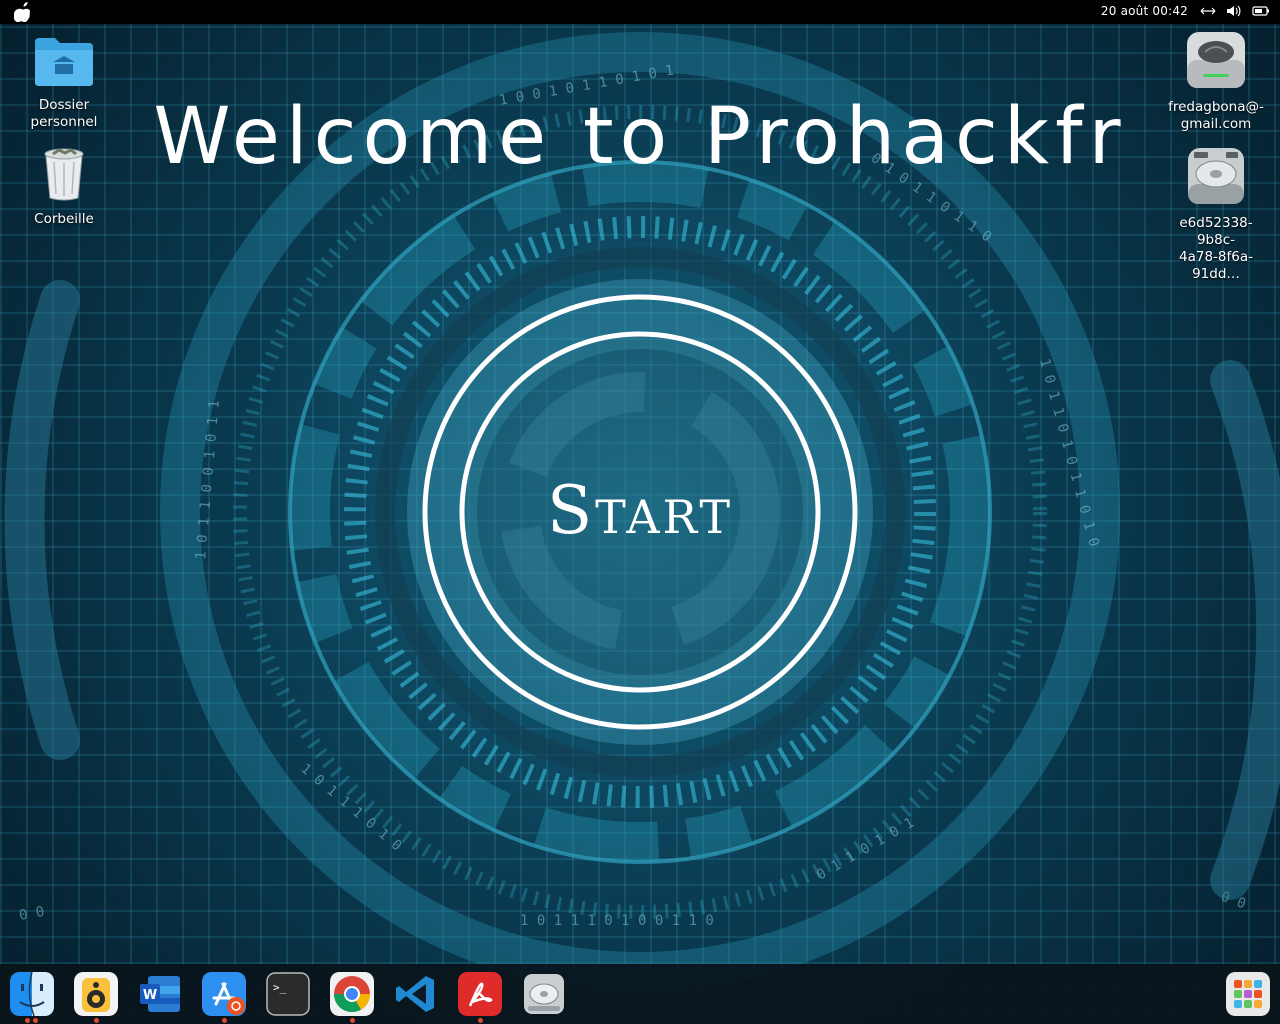  What do you see at coordinates (96, 994) in the screenshot?
I see `rhythmbox-icon` at bounding box center [96, 994].